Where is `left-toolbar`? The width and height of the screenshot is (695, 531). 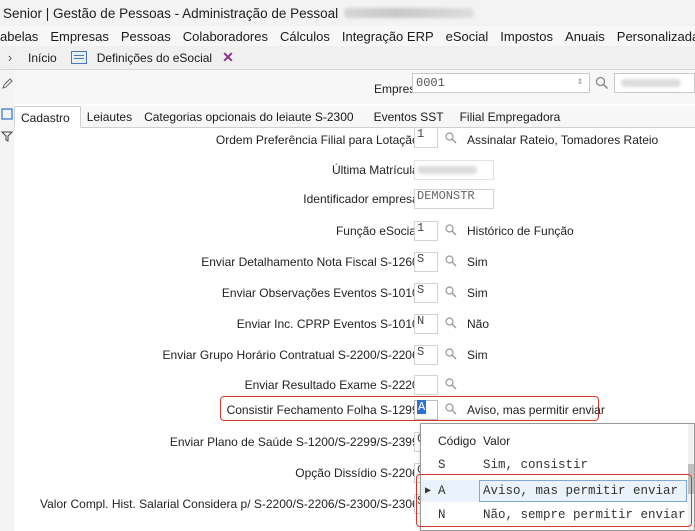 left-toolbar is located at coordinates (7, 300).